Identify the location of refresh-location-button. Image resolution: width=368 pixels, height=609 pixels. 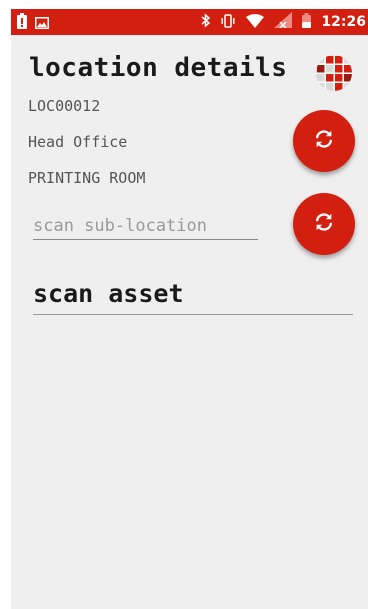
(324, 141).